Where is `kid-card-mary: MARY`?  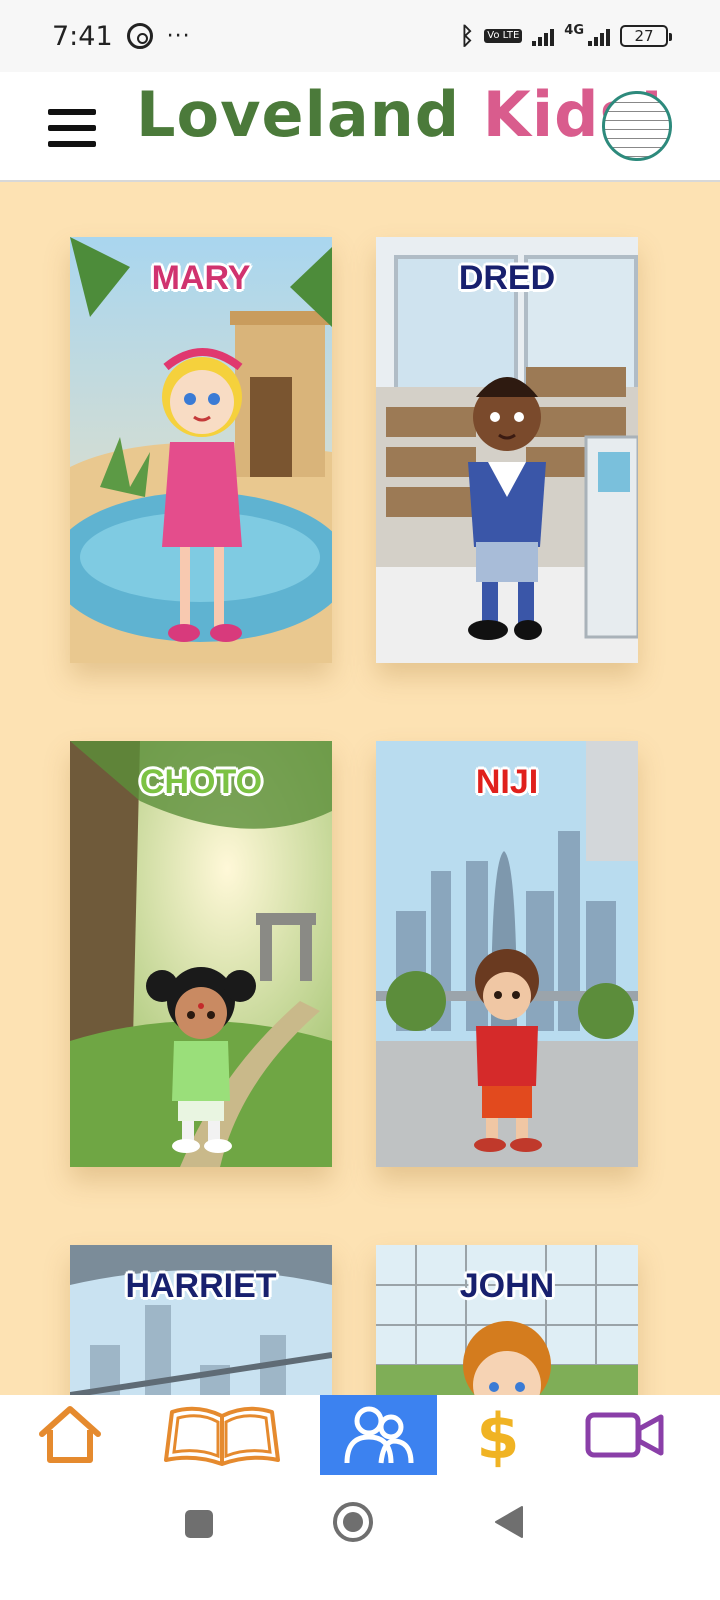 kid-card-mary: MARY is located at coordinates (201, 450).